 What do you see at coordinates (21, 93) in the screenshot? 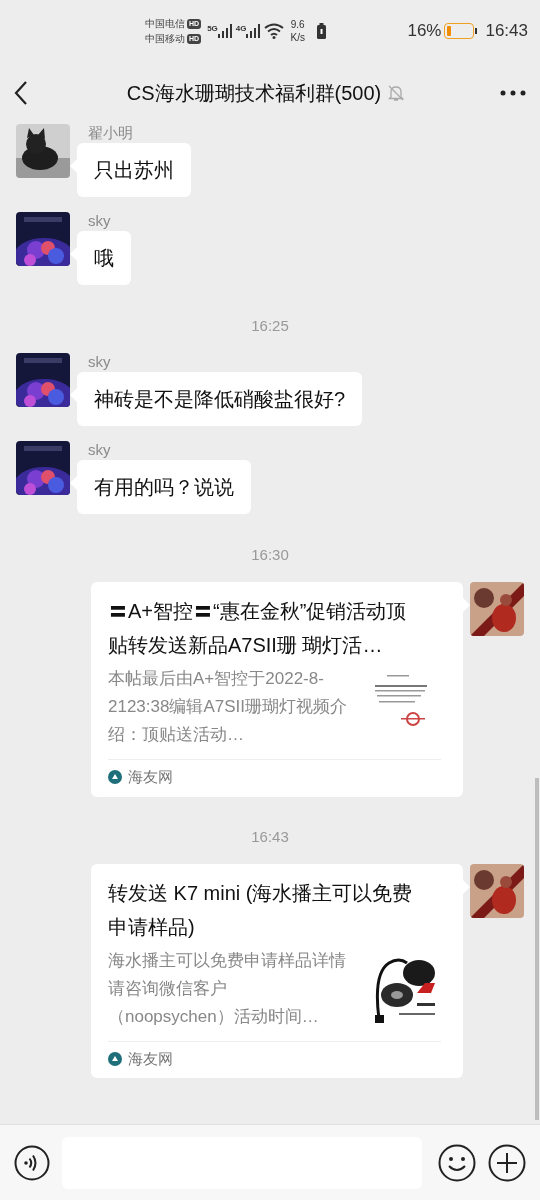
I see `back-icon` at bounding box center [21, 93].